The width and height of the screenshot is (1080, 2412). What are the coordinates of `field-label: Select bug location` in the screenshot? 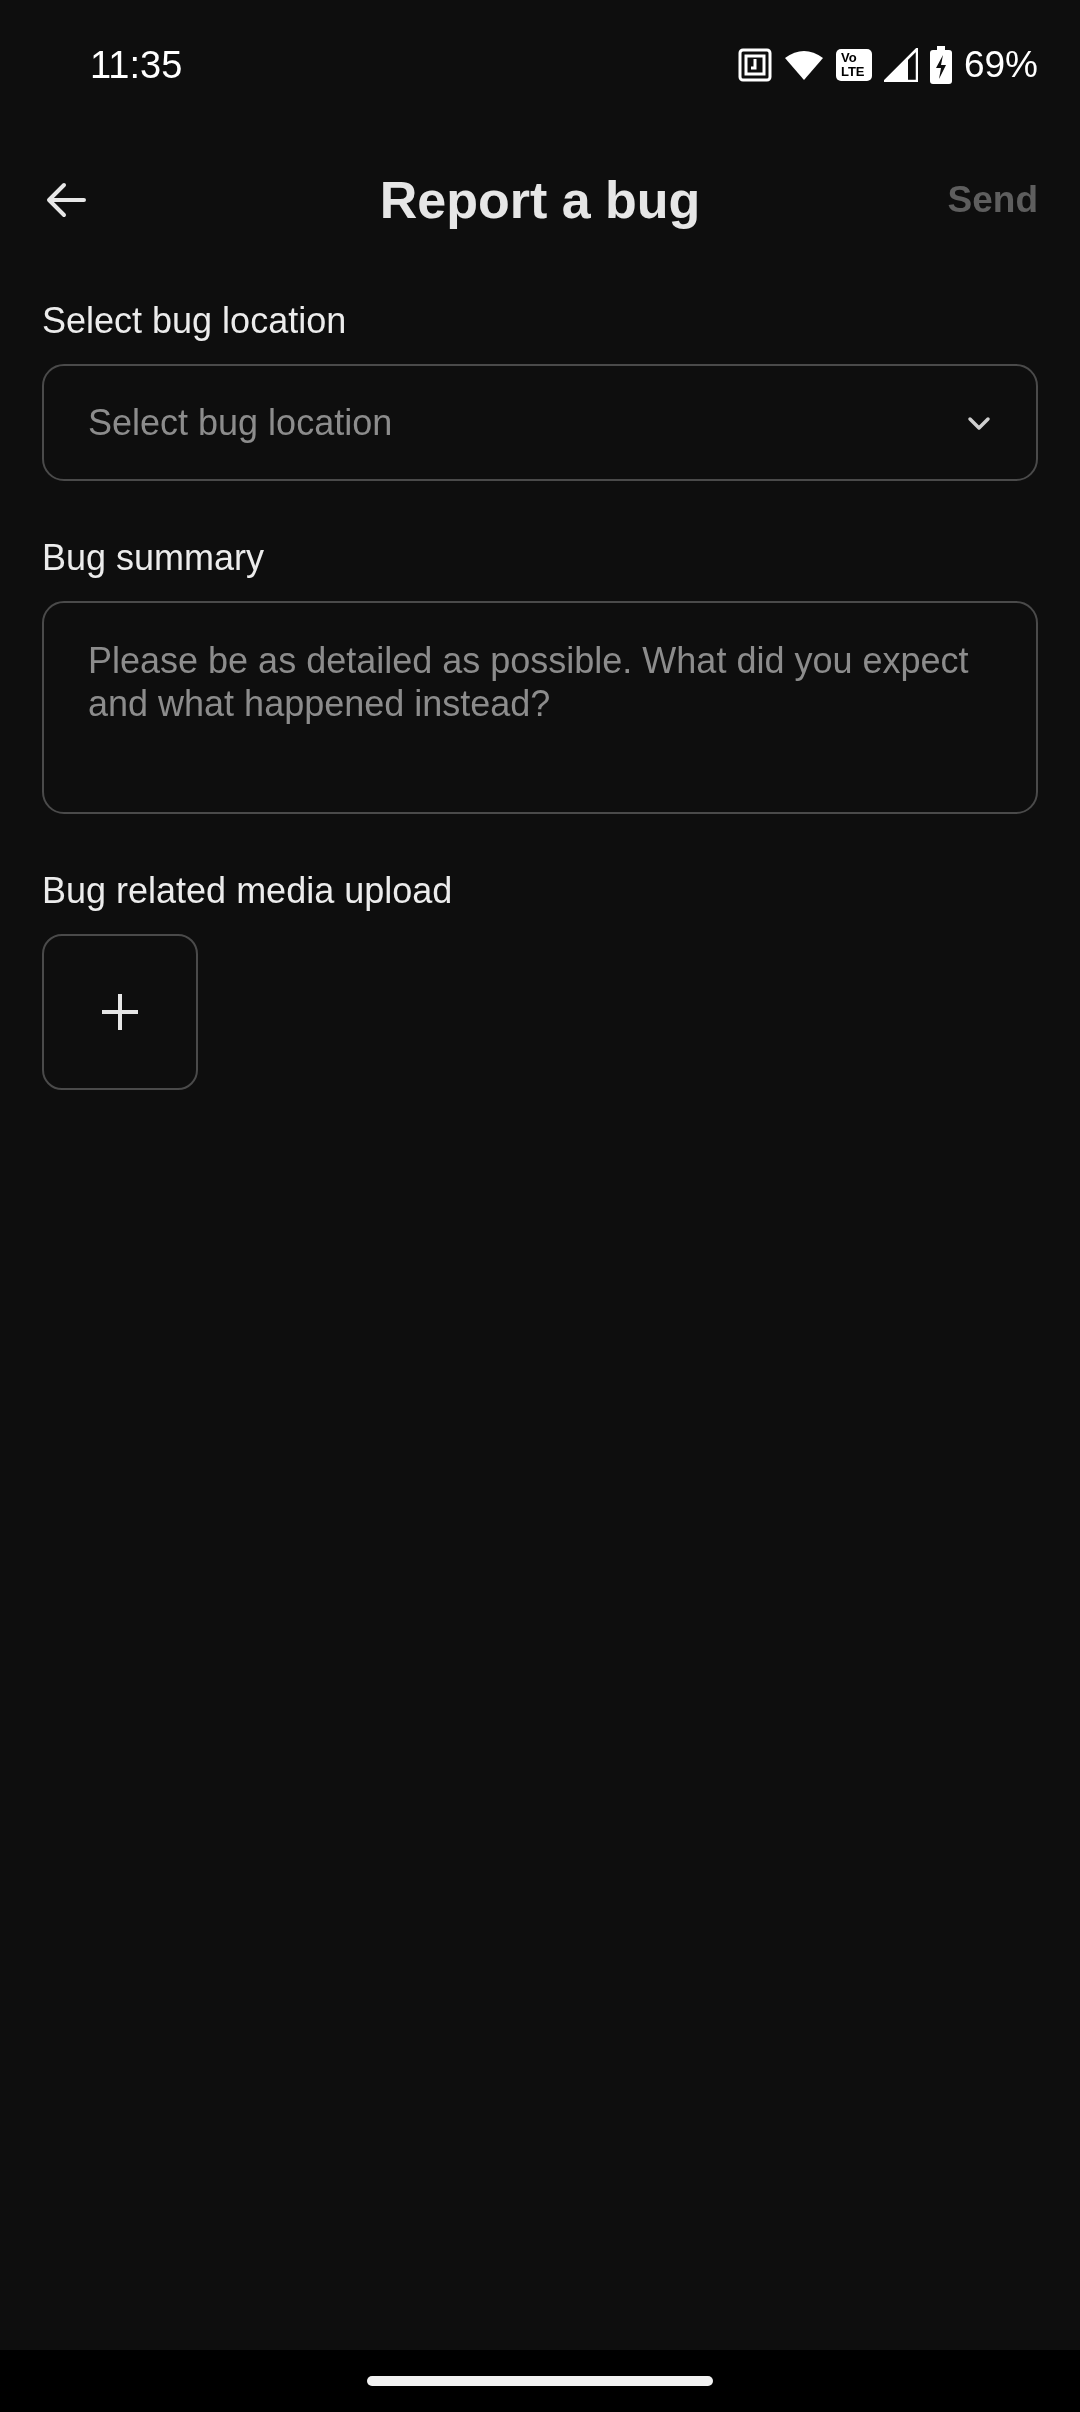 It's located at (195, 321).